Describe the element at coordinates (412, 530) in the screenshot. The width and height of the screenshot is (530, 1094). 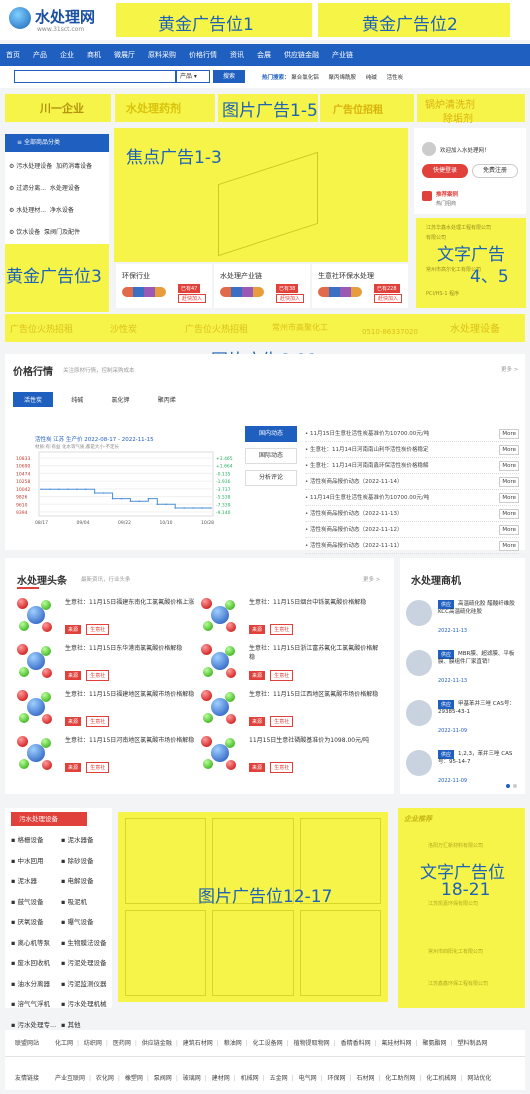
I see `price-news-item: • 活性炭商品报价动态（2022-11-12） More` at that location.